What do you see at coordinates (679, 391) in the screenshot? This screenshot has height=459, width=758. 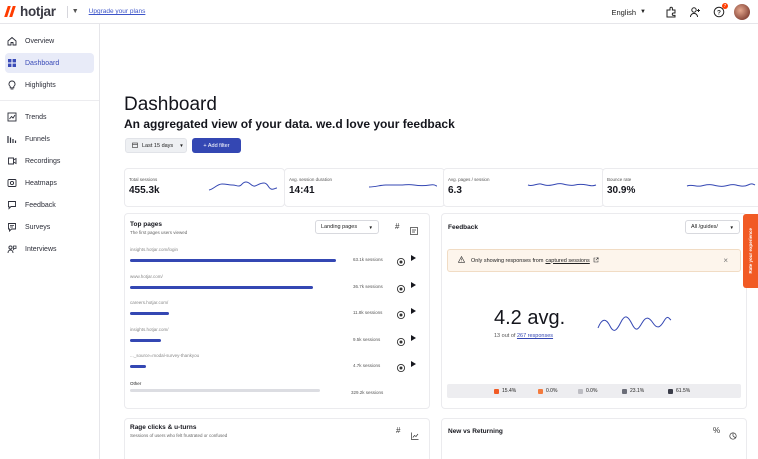 I see `score-item-5: 61.5%` at bounding box center [679, 391].